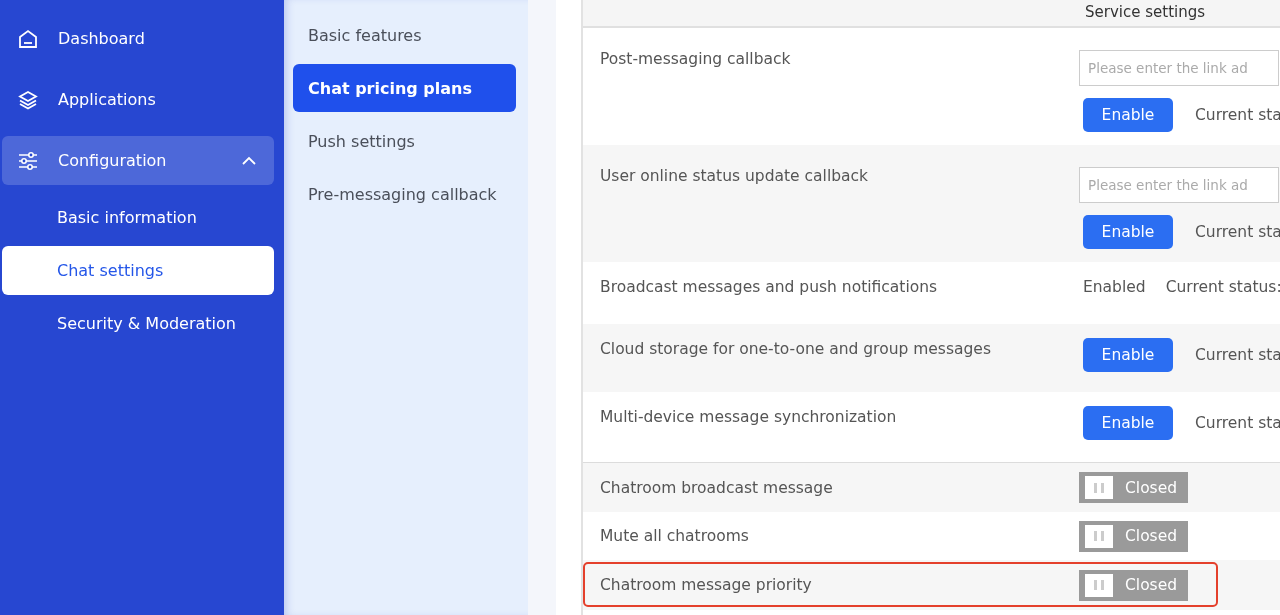 This screenshot has width=1280, height=615. Describe the element at coordinates (795, 349) in the screenshot. I see `setting-label: Cloud storage for one-to-one and group messages` at that location.